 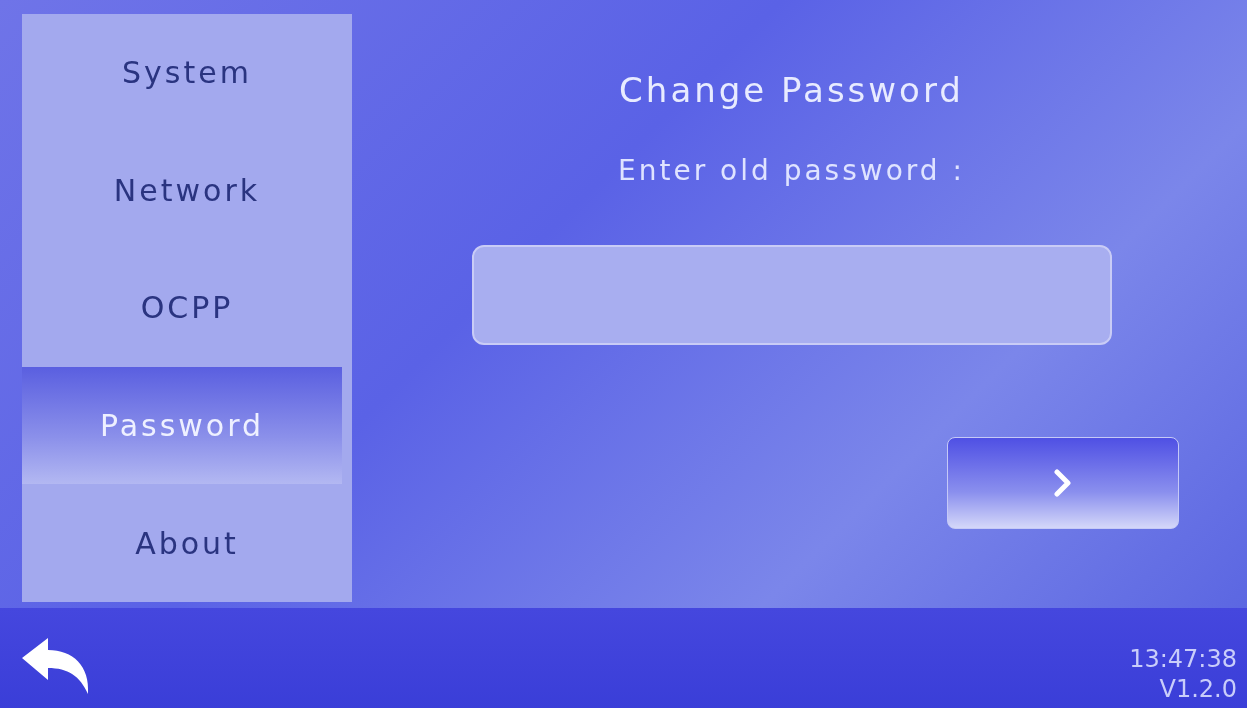 I want to click on version-label: V1.2.0, so click(x=1198, y=689).